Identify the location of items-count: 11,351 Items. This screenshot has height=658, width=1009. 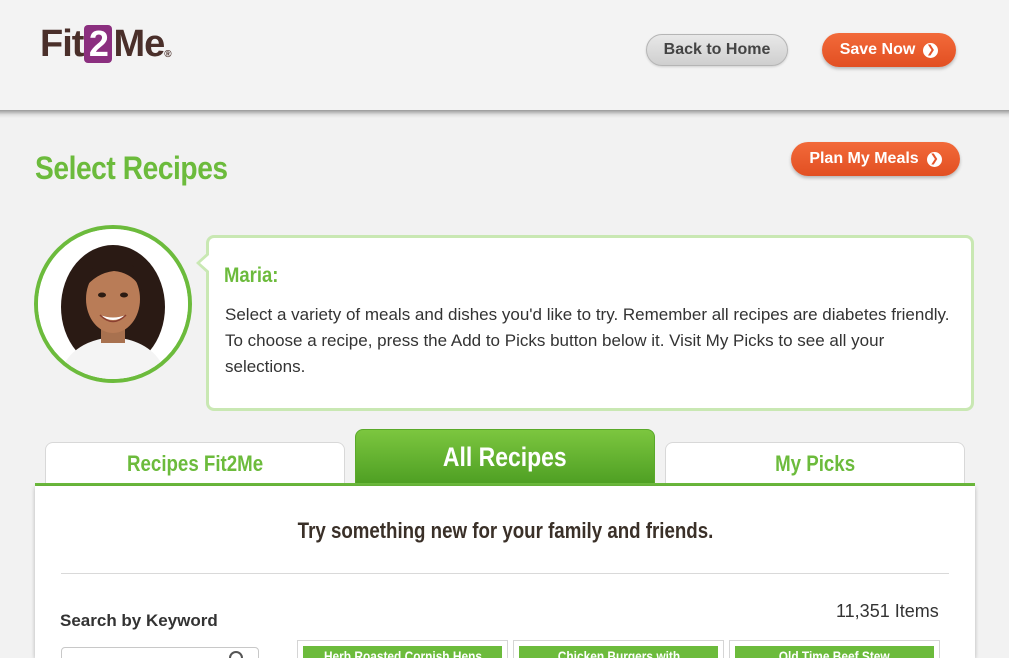
(887, 611).